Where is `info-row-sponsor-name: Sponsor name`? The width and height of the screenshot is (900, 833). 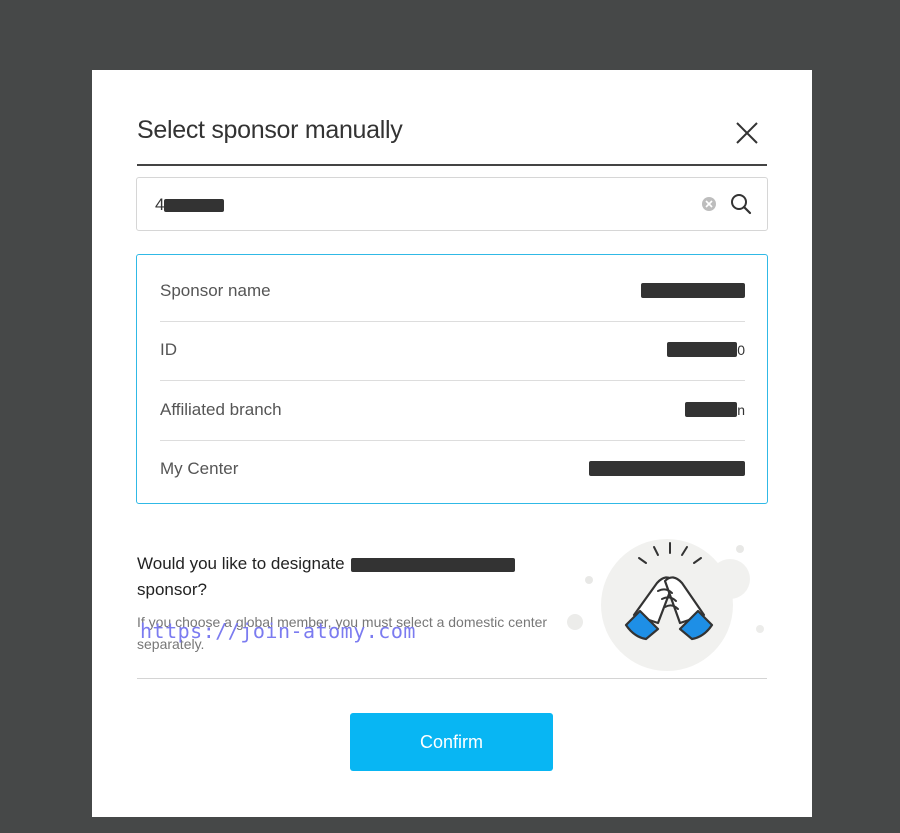
info-row-sponsor-name: Sponsor name is located at coordinates (452, 292).